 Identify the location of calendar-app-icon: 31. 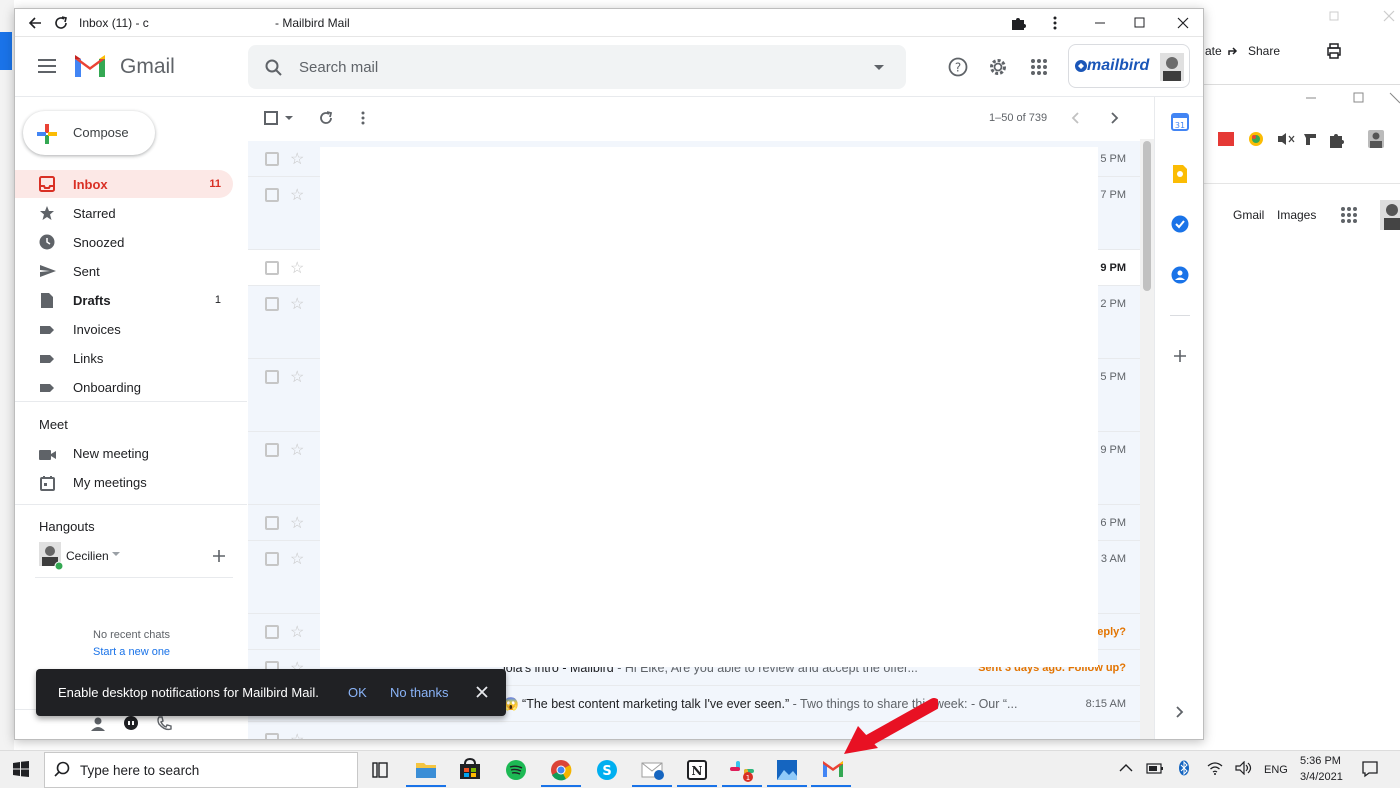
(1180, 122).